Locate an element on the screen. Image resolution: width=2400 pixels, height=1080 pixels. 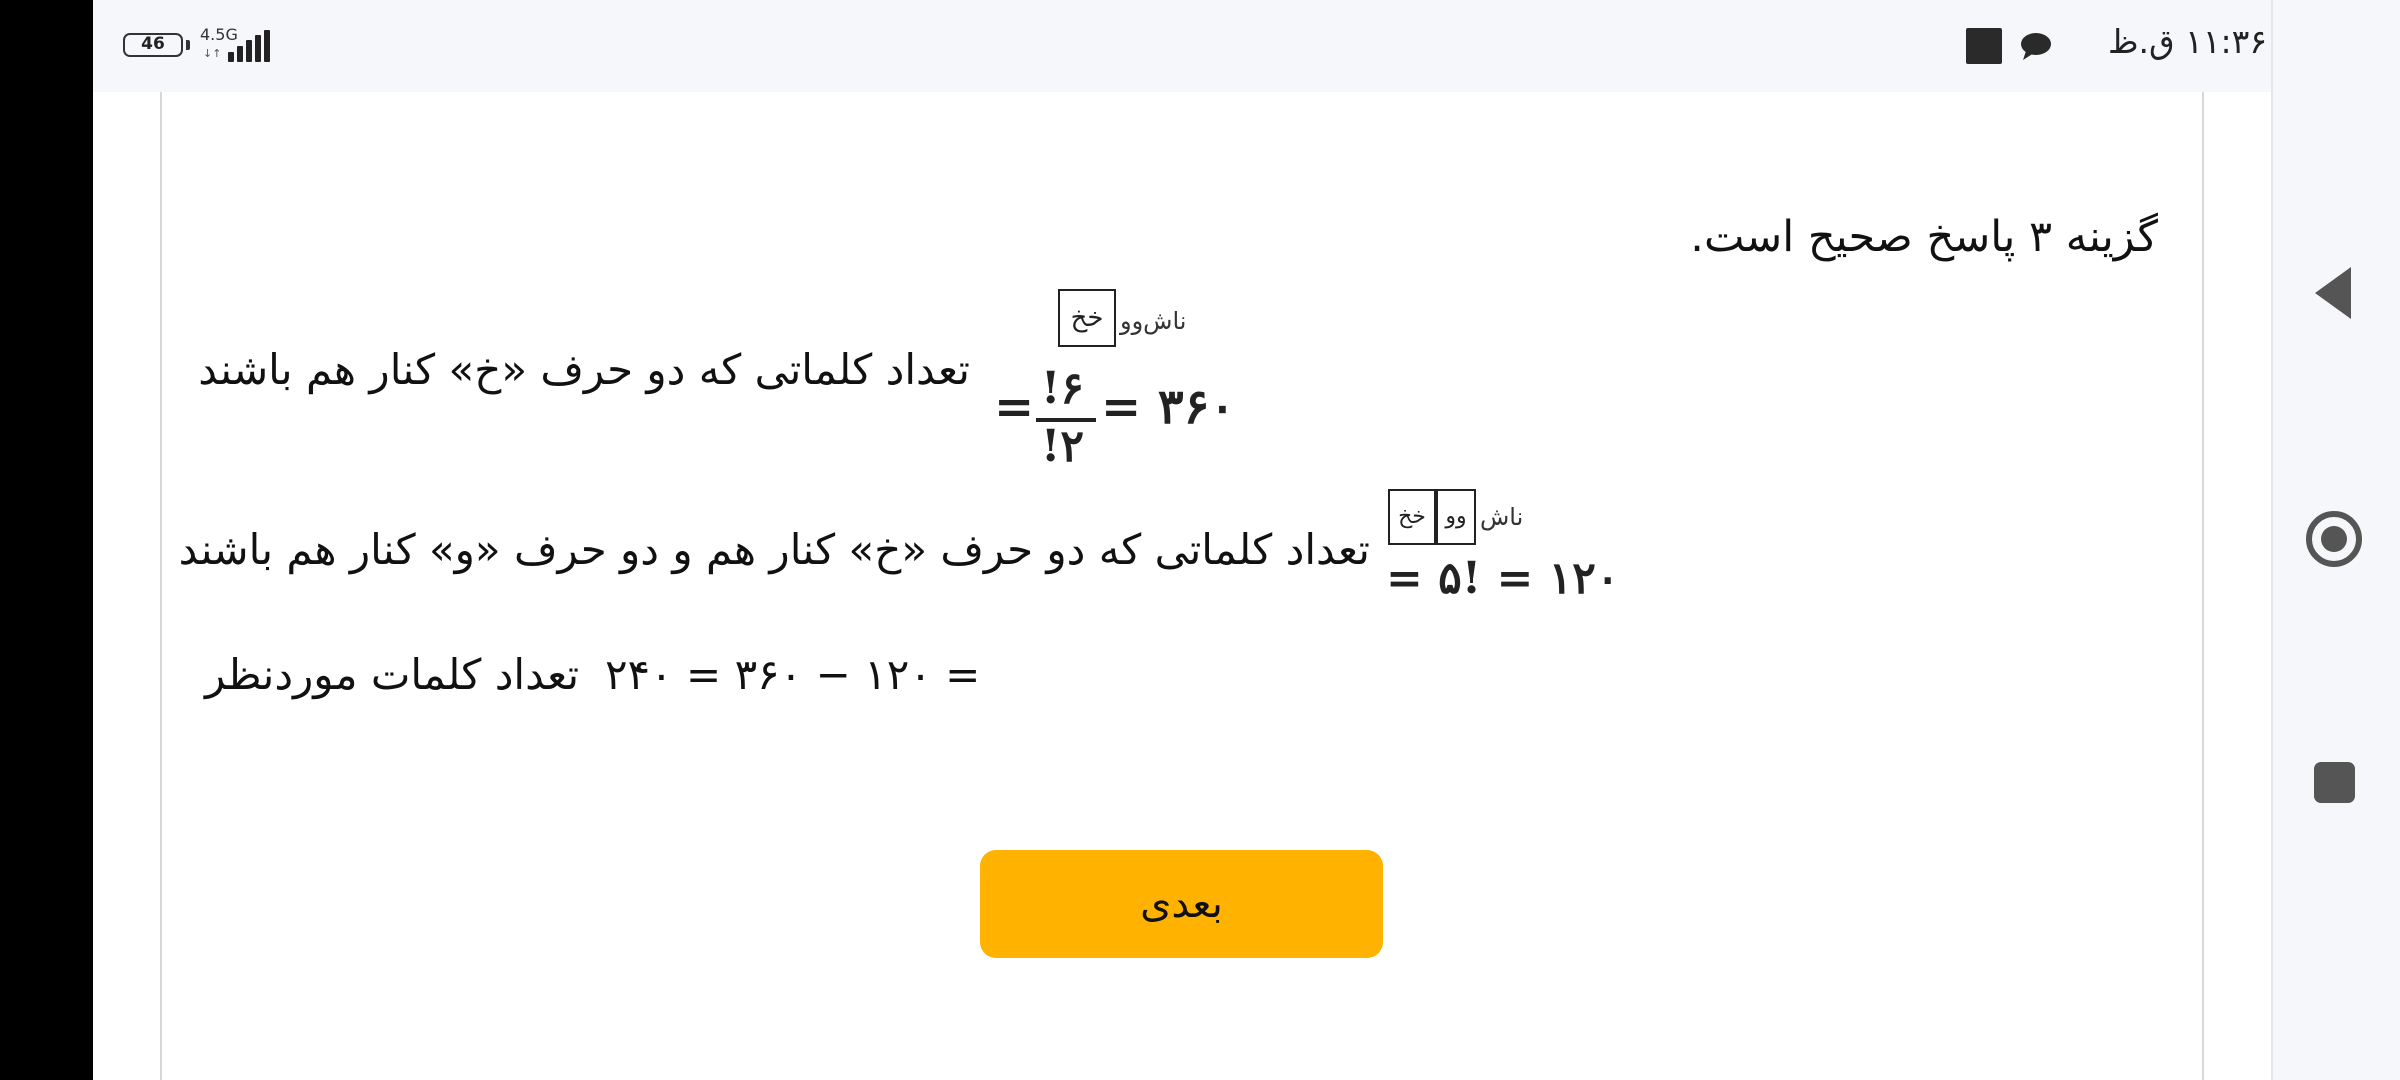
formula1-letters: ناش‌وو is located at coordinates (1153, 321).